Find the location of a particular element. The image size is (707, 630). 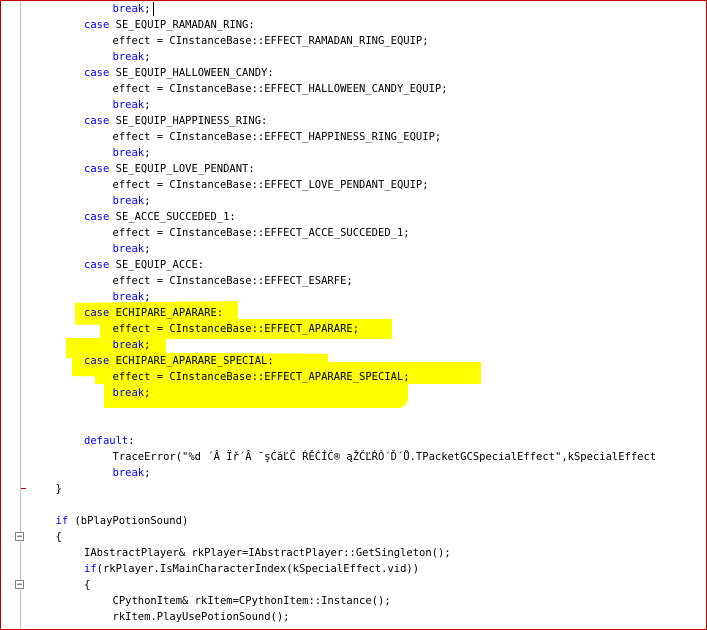

code-text: ECHIPARE_APARARE_SPECIAL: is located at coordinates (191, 361).